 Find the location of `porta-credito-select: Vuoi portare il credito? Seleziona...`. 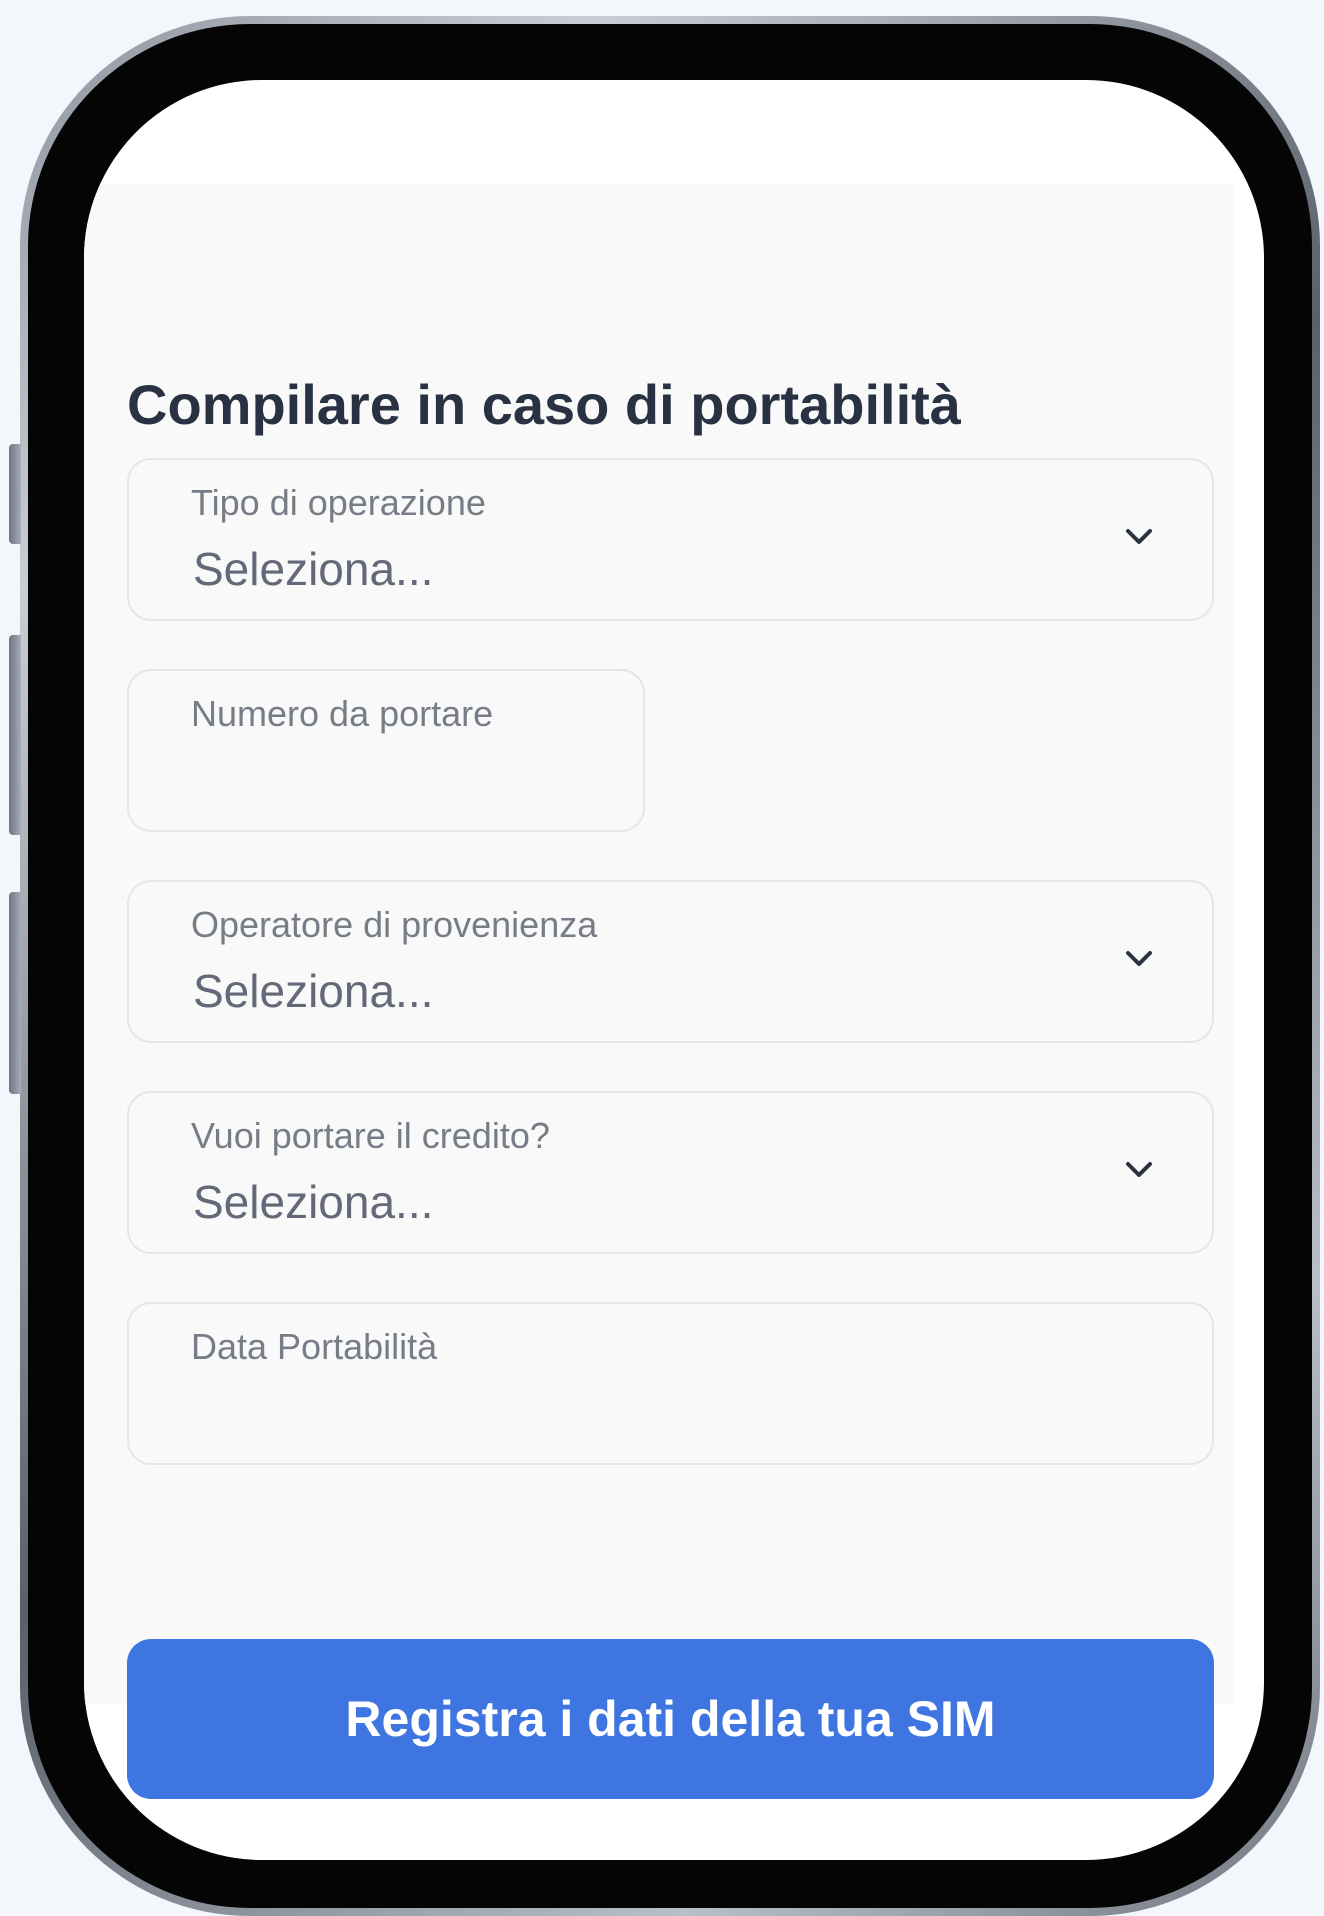

porta-credito-select: Vuoi portare il credito? Seleziona... is located at coordinates (670, 1172).